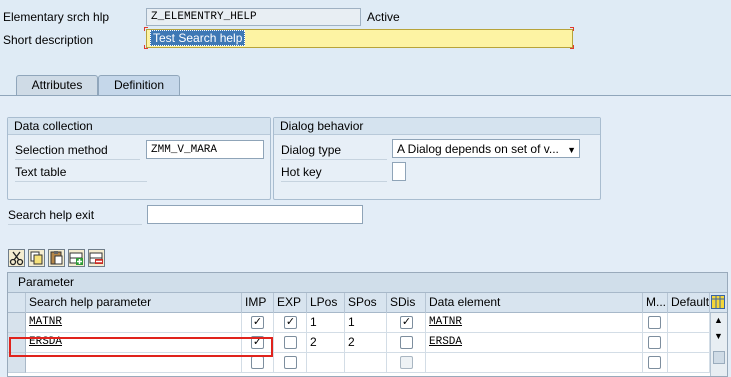  I want to click on hot-key-label: Hot key, so click(334, 173).